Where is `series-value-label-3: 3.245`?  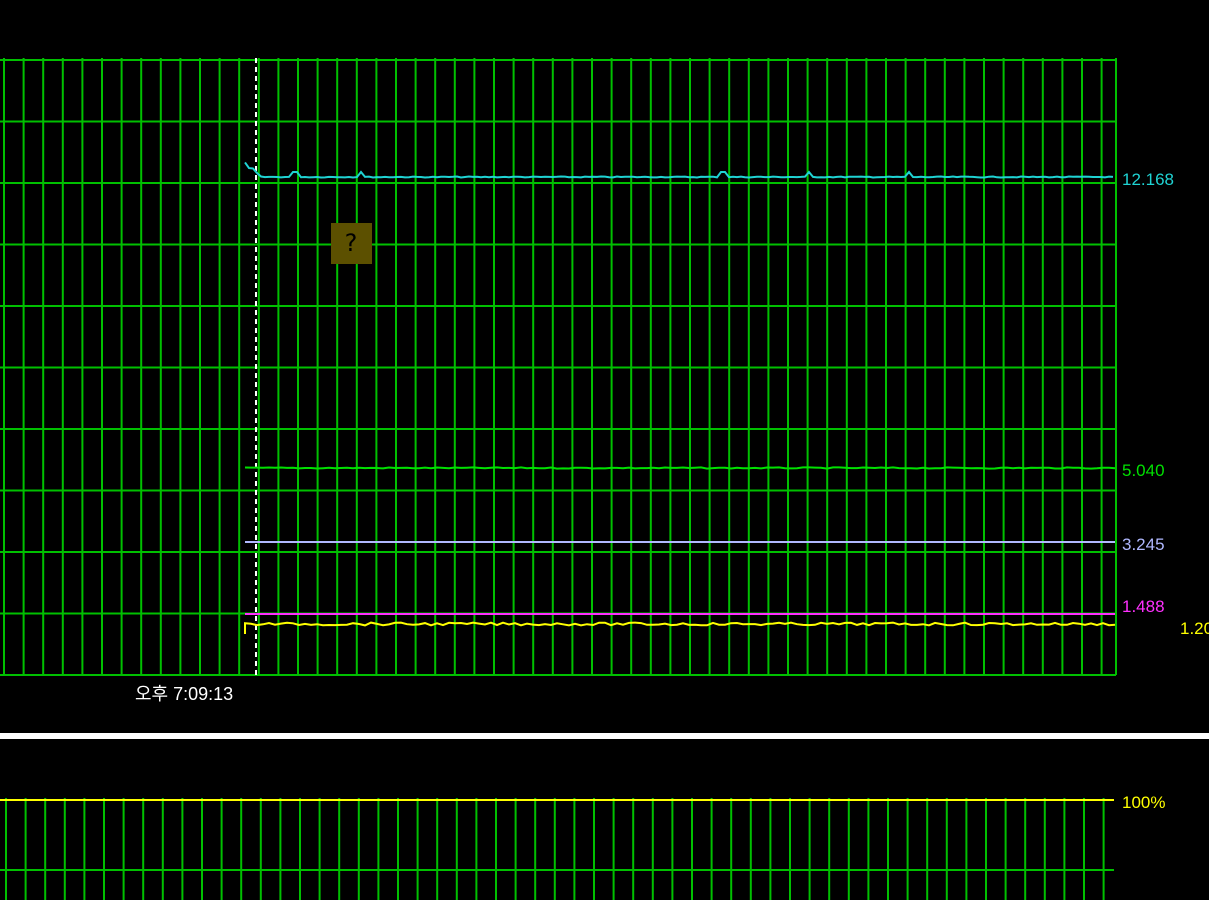
series-value-label-3: 3.245 is located at coordinates (1143, 544).